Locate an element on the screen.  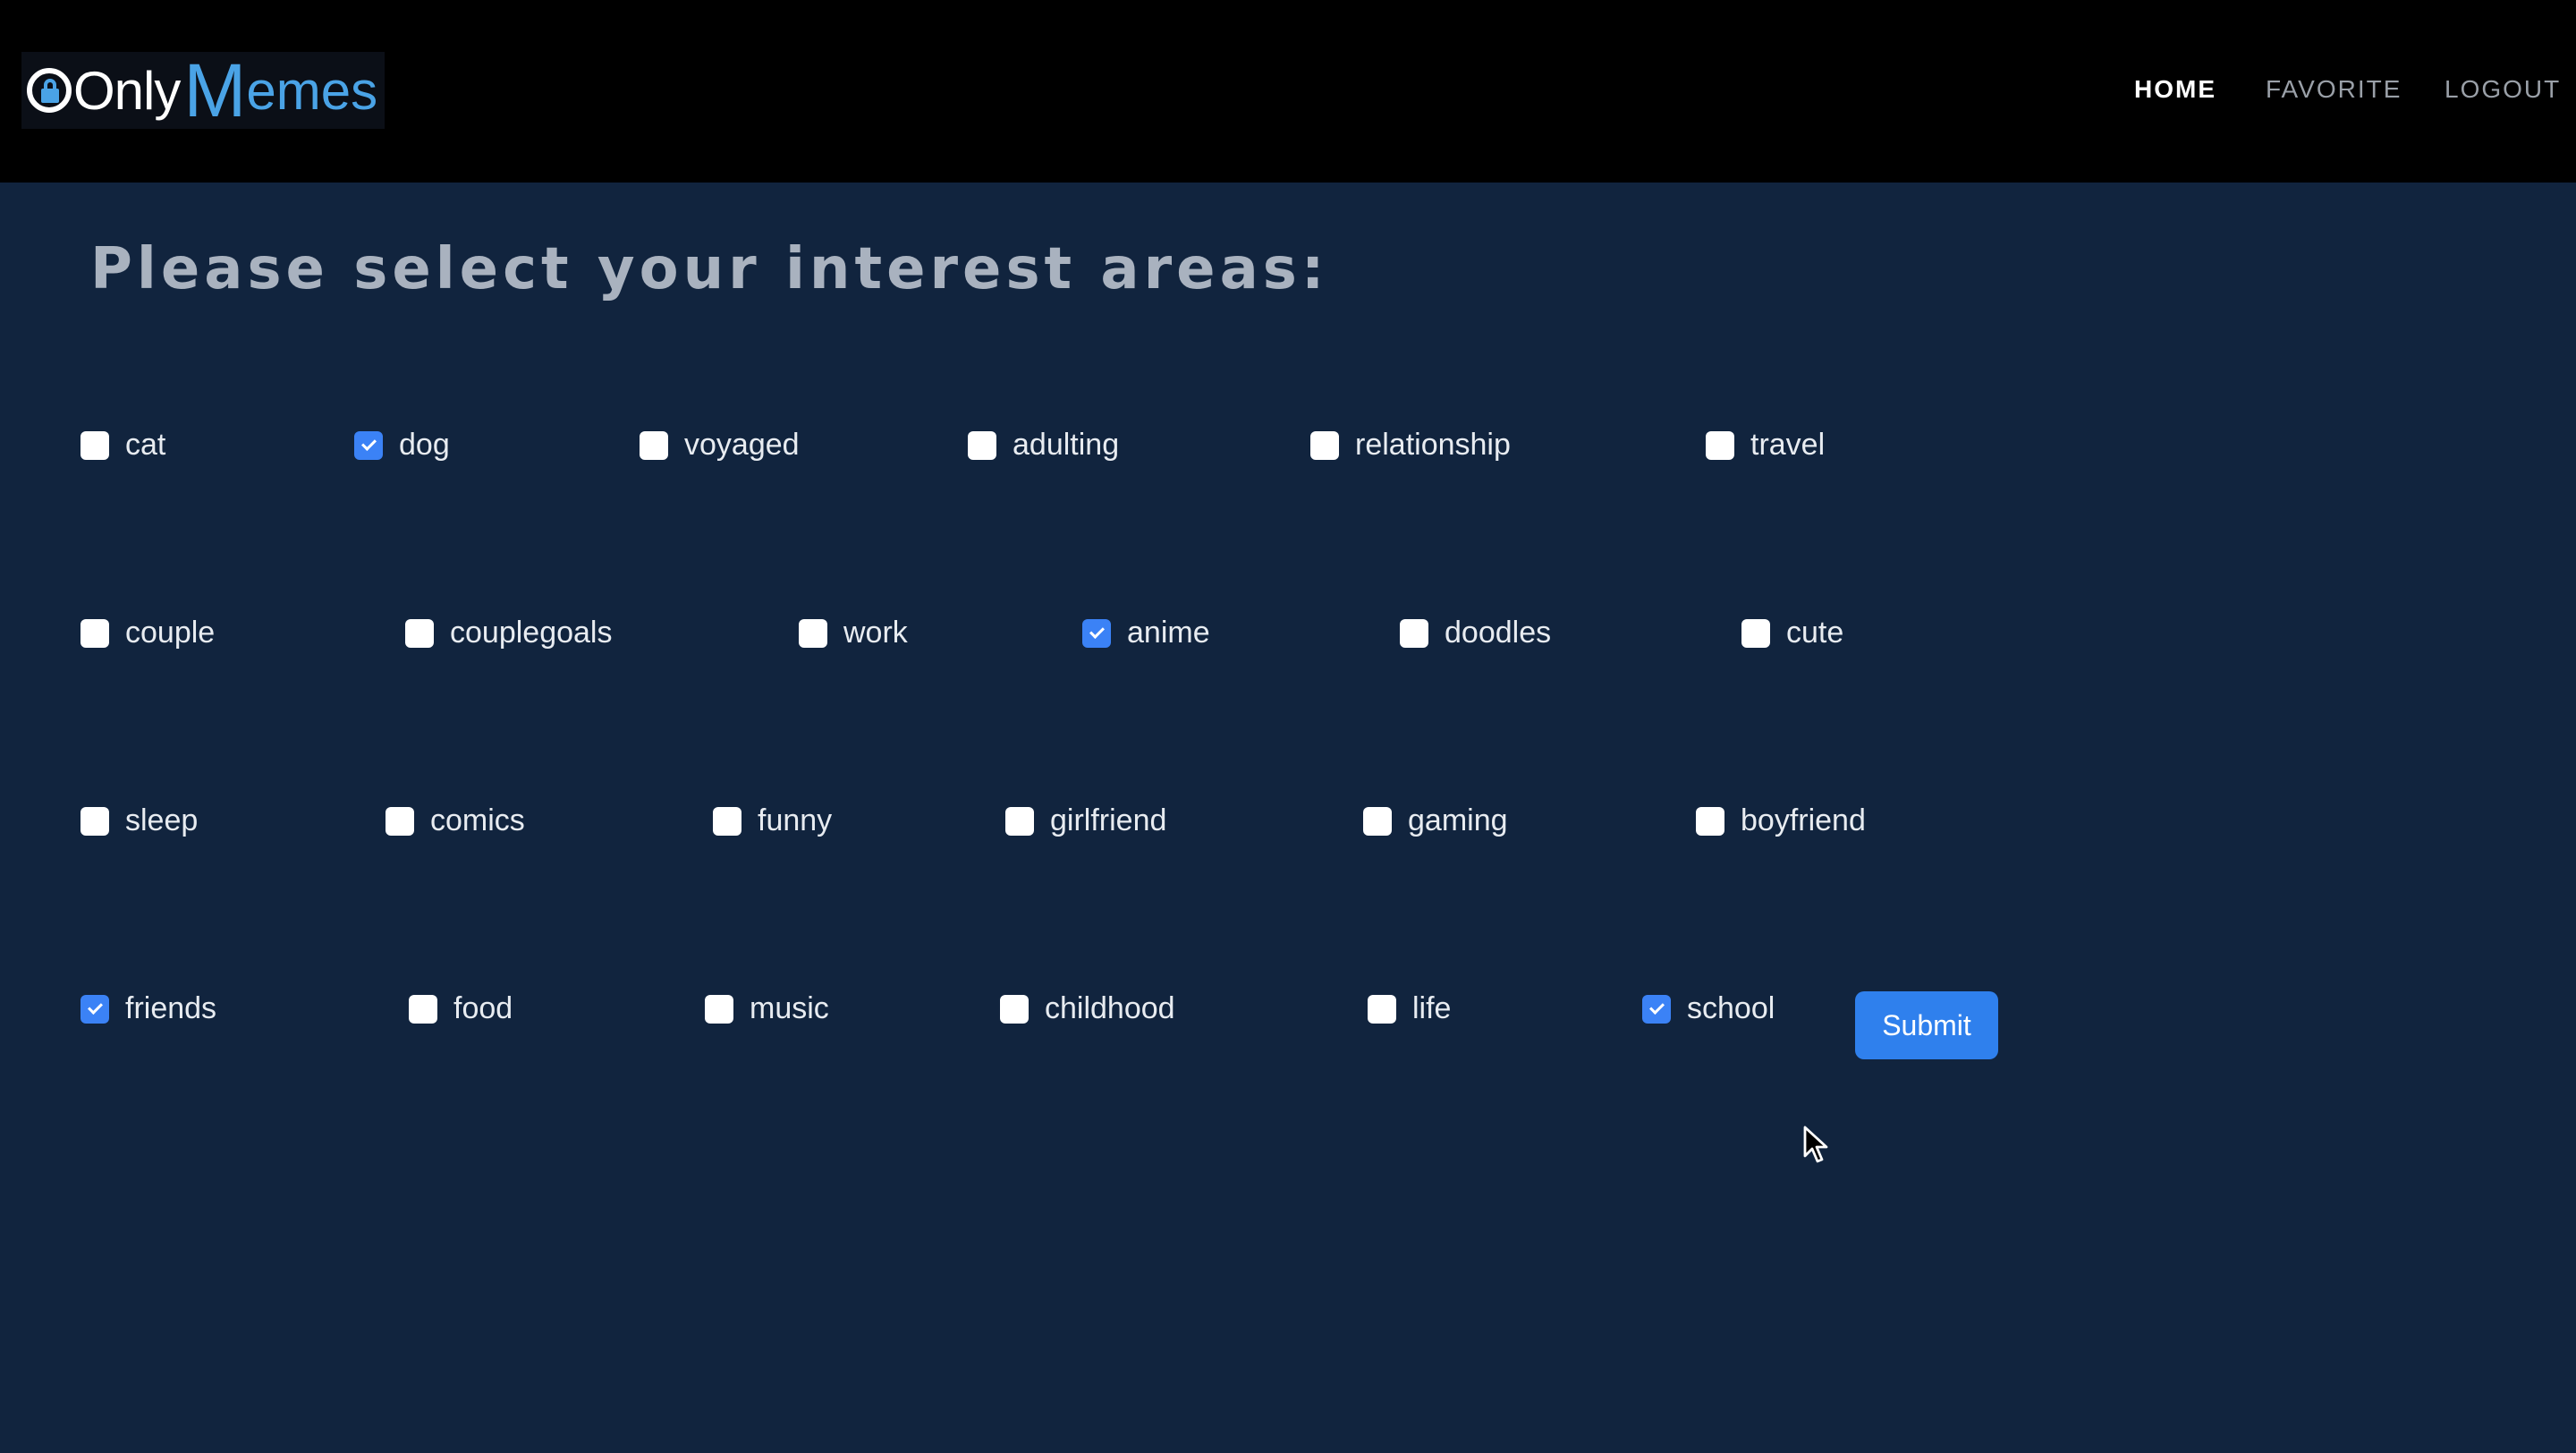
interest-label: girlfriend is located at coordinates (1108, 820).